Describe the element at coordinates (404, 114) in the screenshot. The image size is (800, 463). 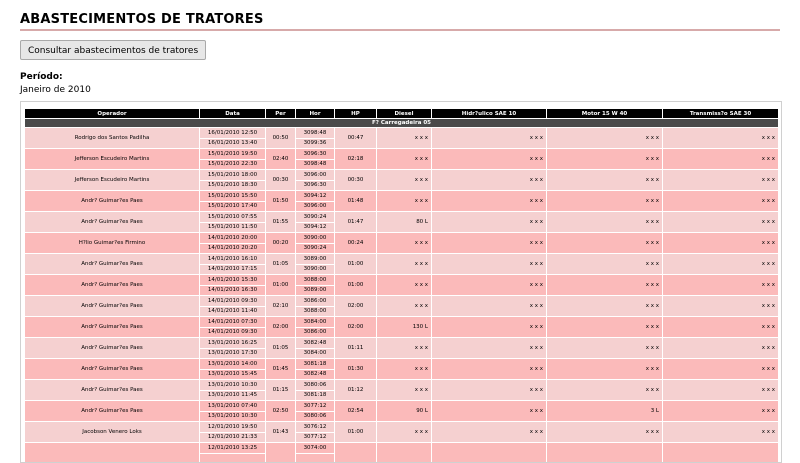
I see `col-header-diesel: Diesel` at that location.